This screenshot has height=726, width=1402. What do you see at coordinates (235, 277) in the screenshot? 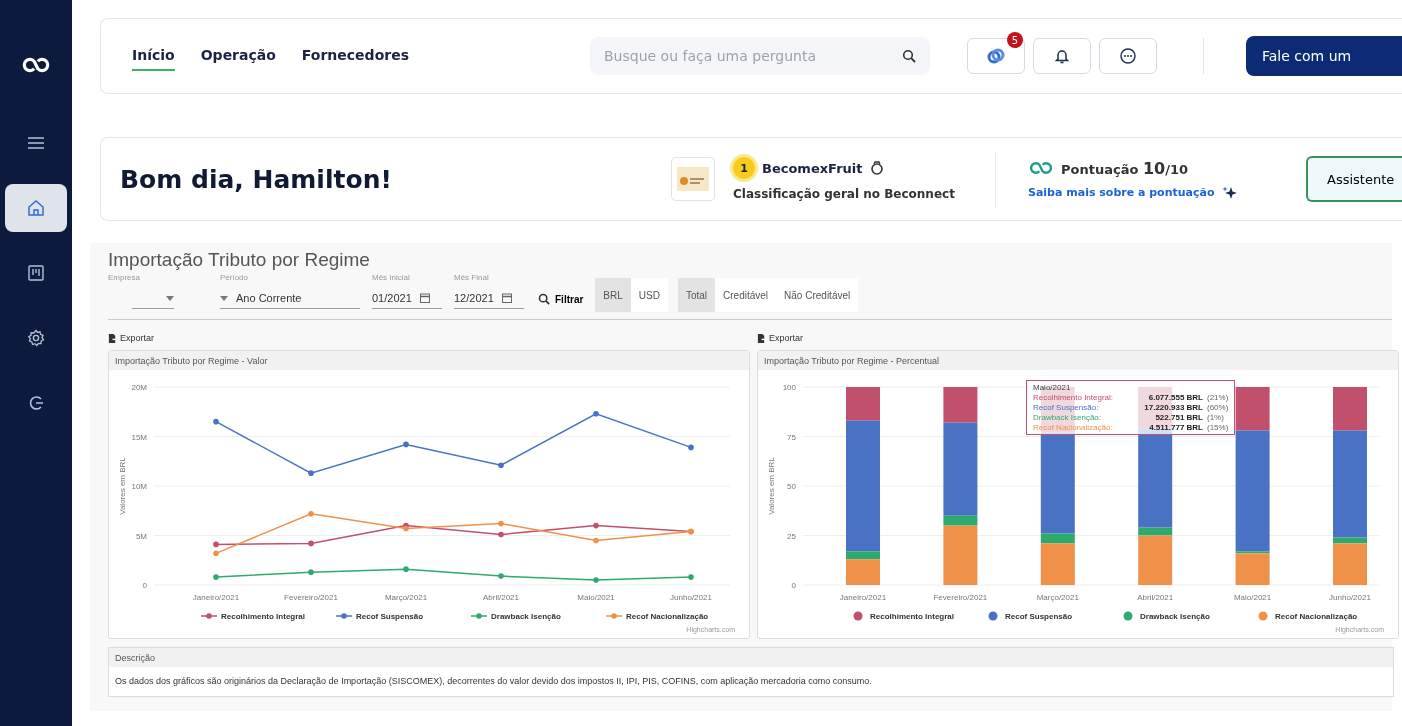
I see `field-label: Período` at bounding box center [235, 277].